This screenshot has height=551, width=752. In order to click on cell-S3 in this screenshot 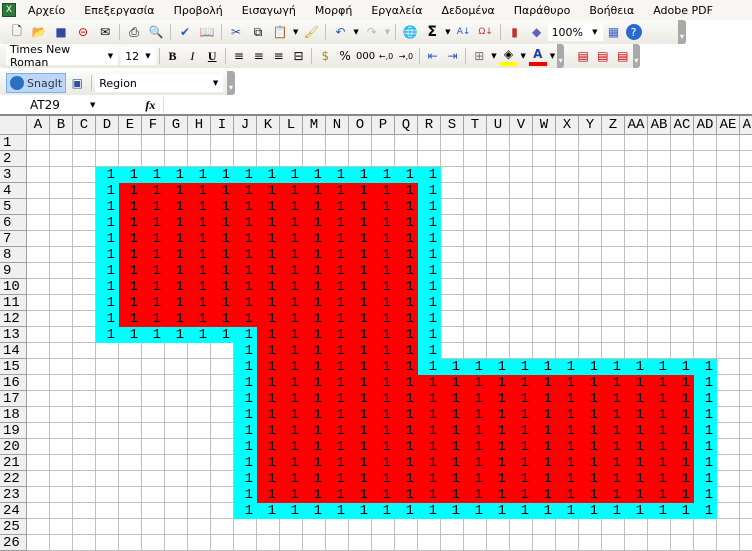, I will do `click(452, 175)`.